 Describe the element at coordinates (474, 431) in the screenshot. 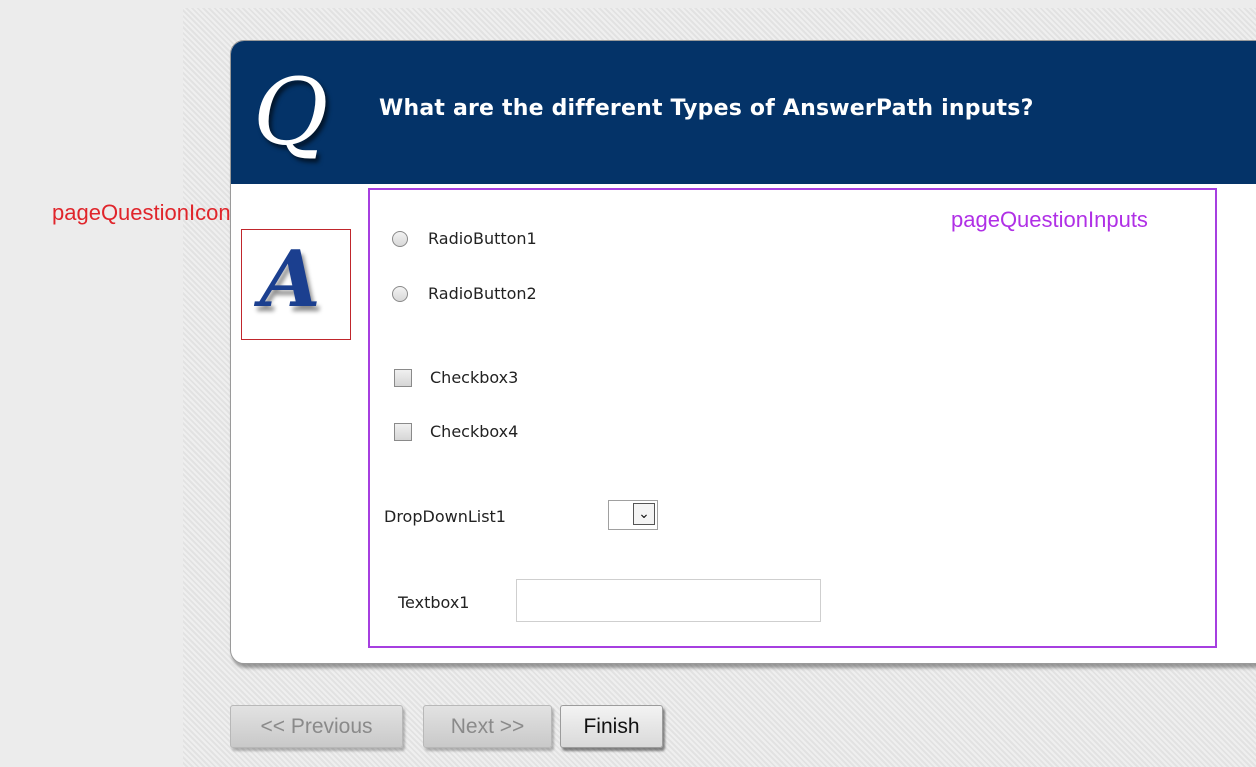

I see `checkbox-label-4: Checkbox4` at that location.